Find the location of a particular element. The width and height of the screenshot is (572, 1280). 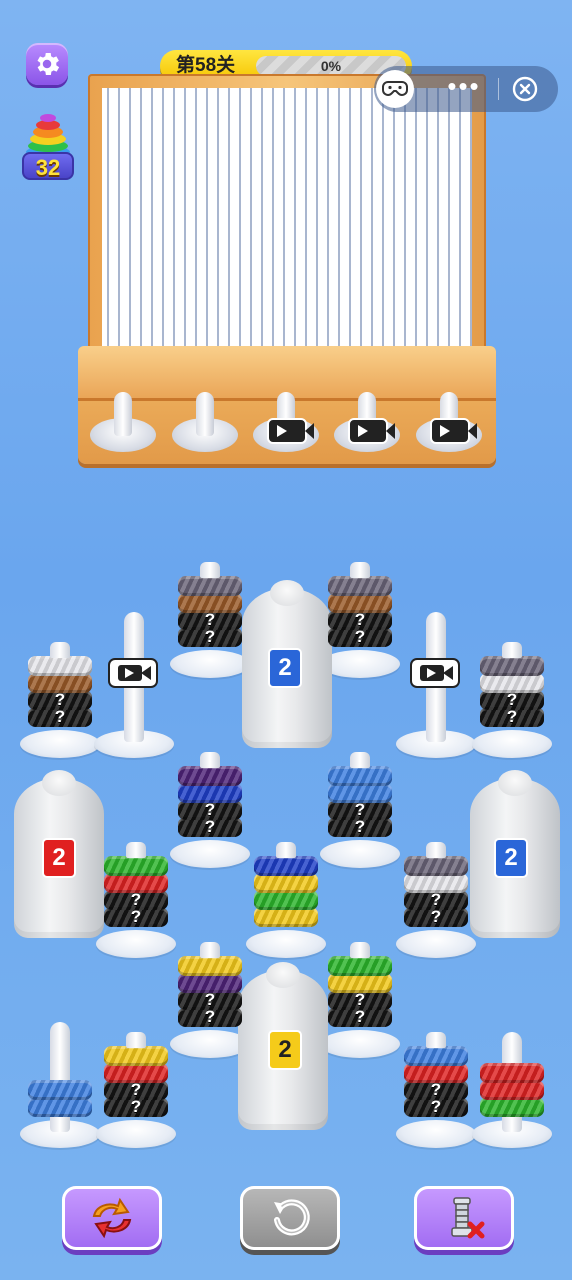

close-circle-icon is located at coordinates (525, 89).